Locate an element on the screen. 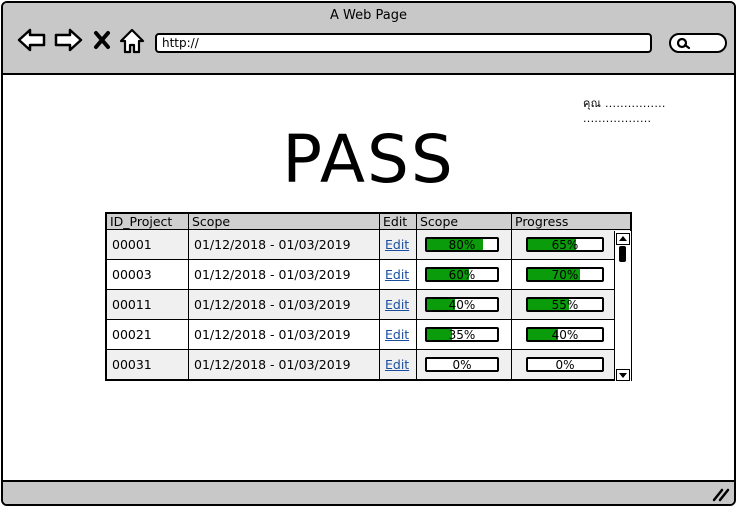  forward-button is located at coordinates (68, 40).